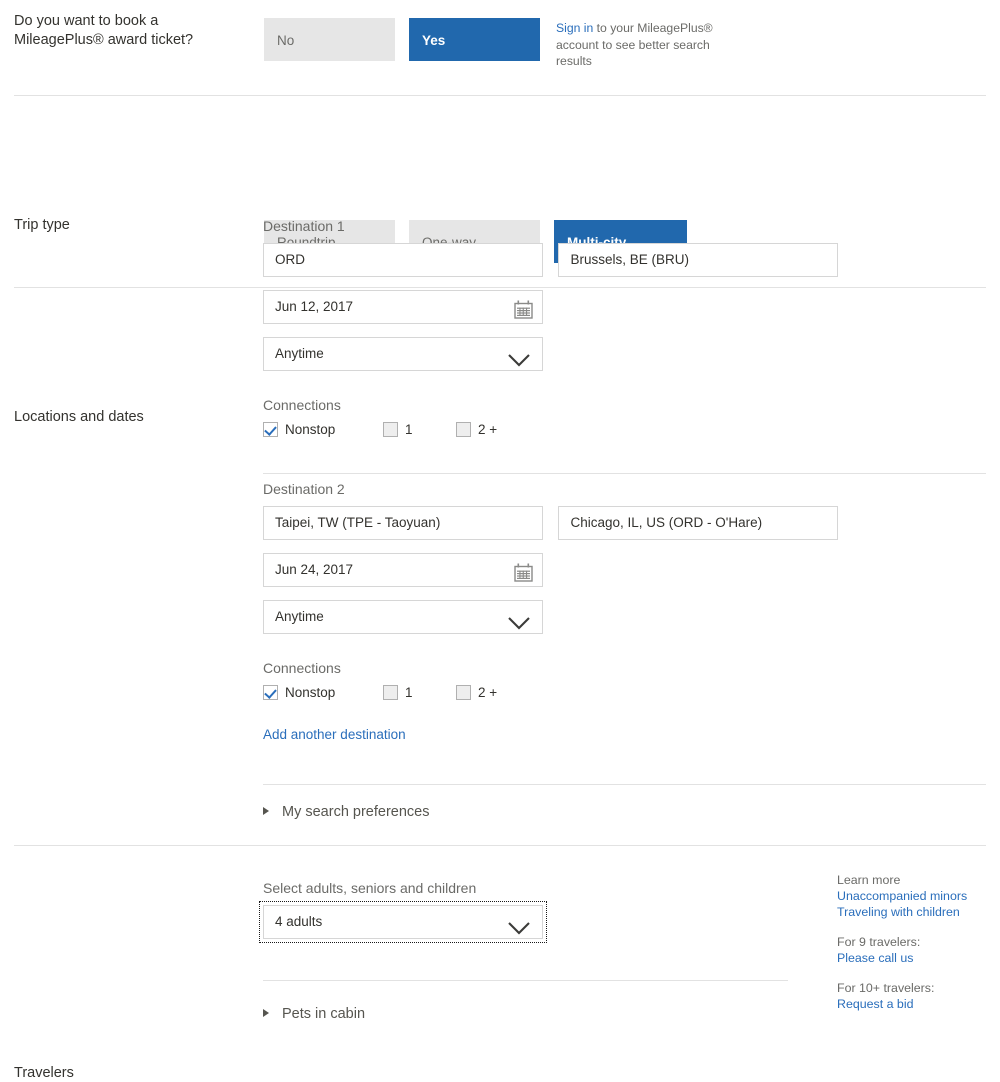 Image resolution: width=1000 pixels, height=1082 pixels. Describe the element at coordinates (419, 429) in the screenshot. I see `destination-1-connection-1: 1` at that location.